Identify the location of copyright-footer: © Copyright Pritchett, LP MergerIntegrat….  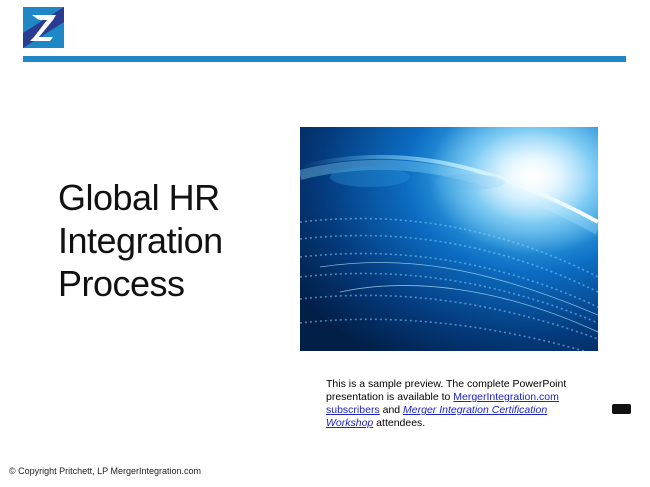
(105, 471).